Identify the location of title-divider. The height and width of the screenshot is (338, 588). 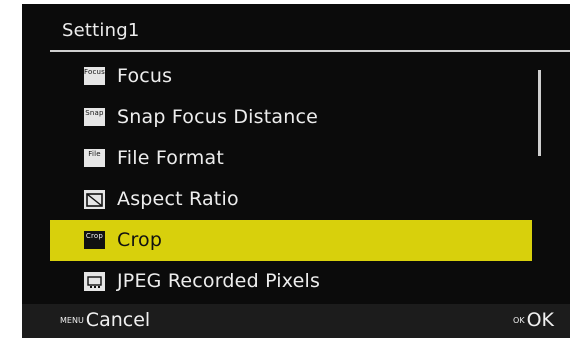
(310, 51).